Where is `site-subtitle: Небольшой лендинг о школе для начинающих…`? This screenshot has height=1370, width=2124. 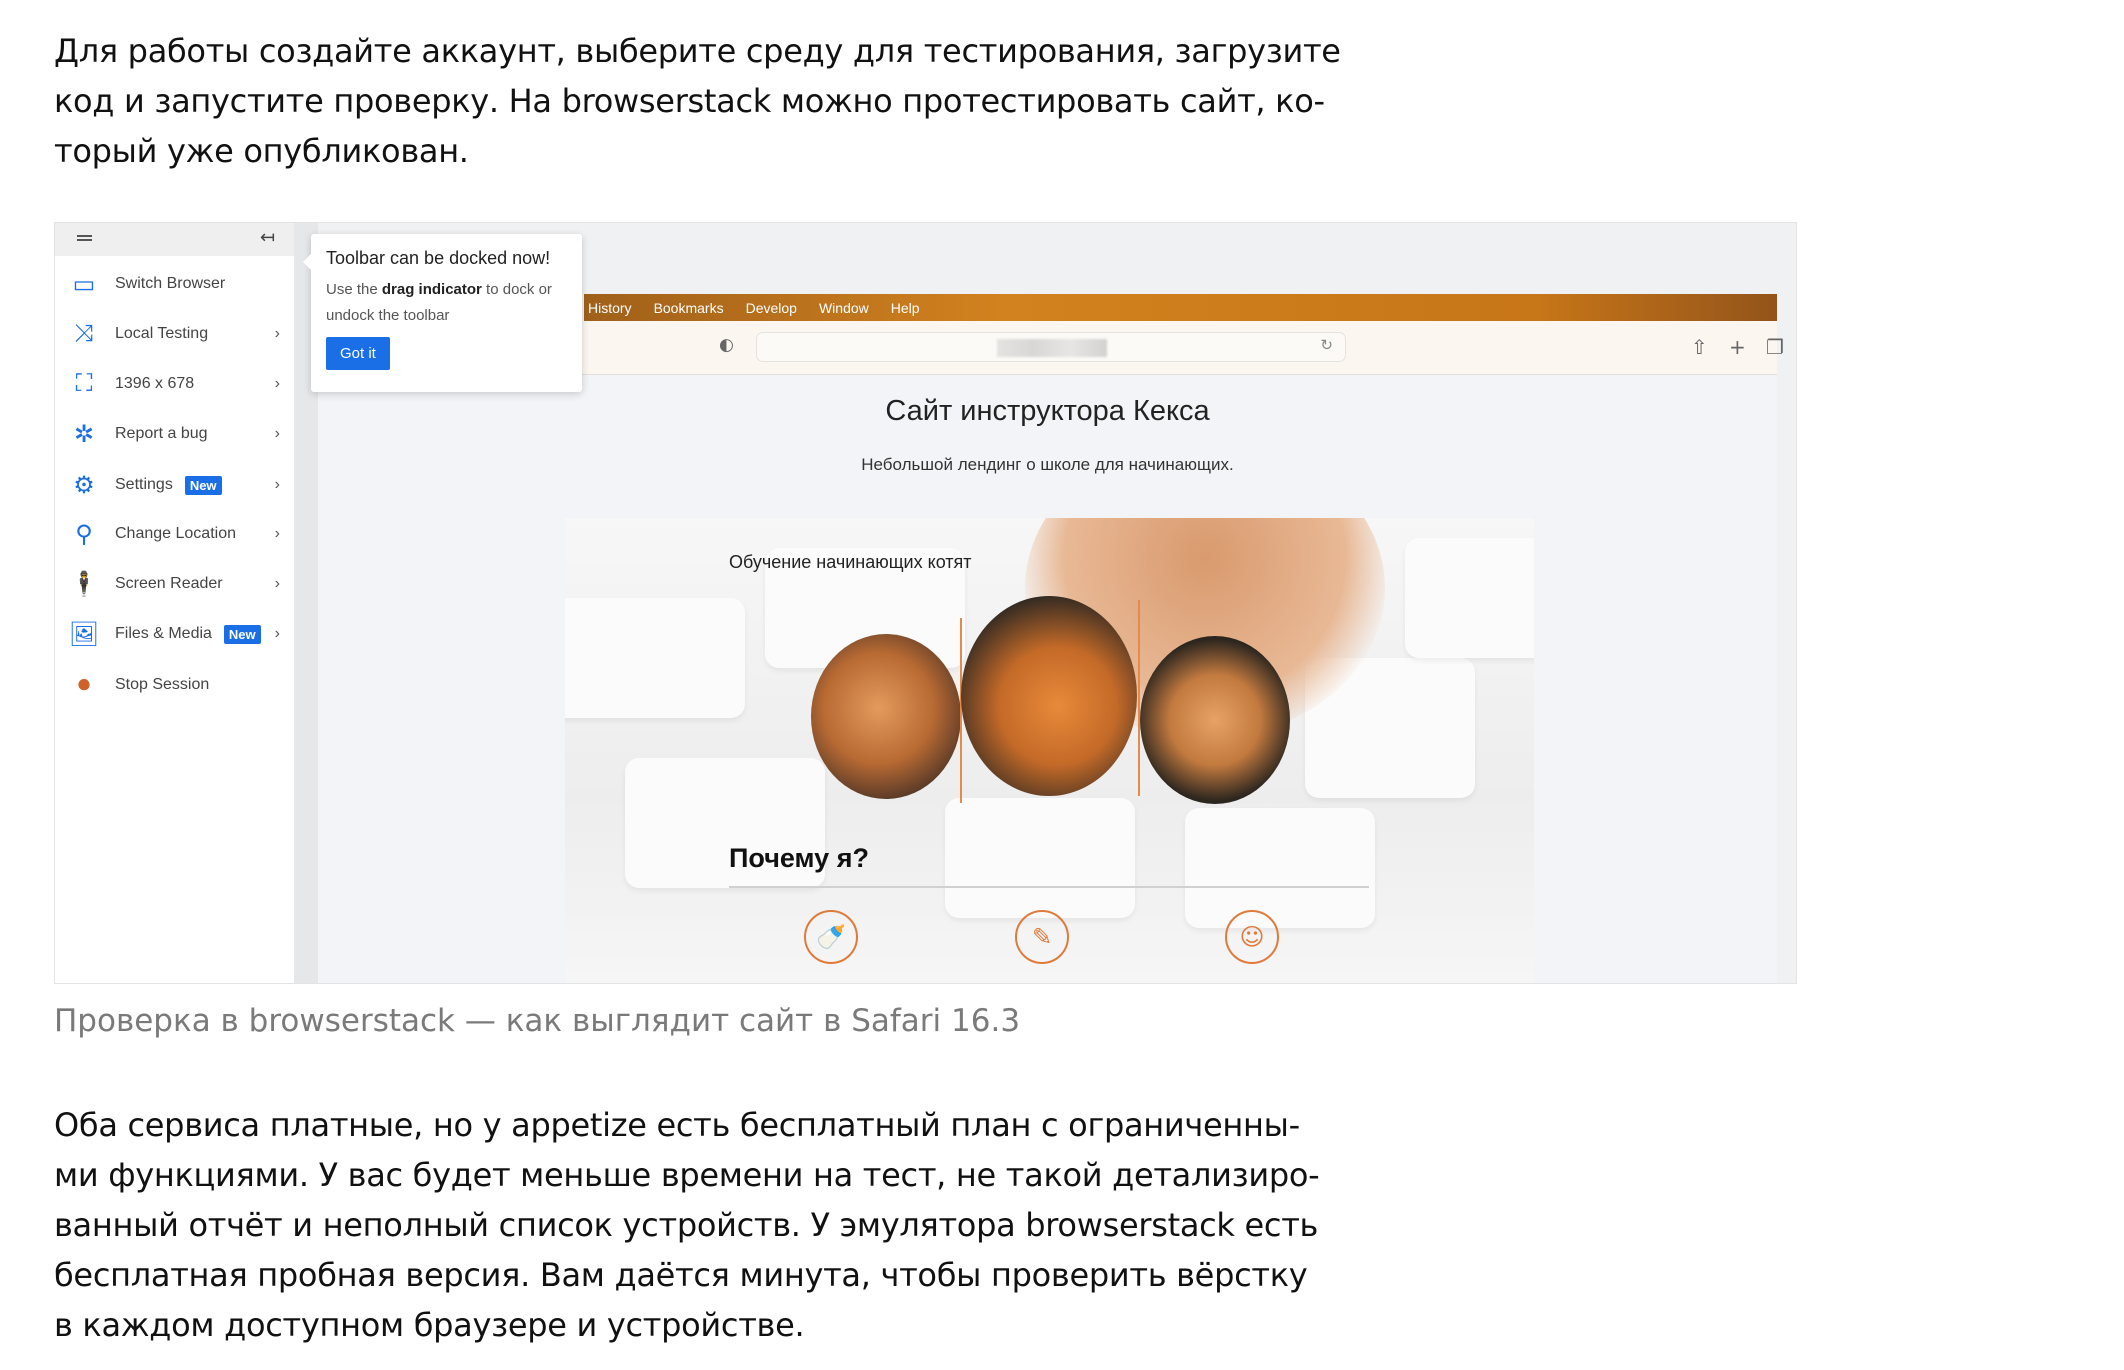 site-subtitle: Небольшой лендинг о школе для начинающих… is located at coordinates (1047, 464).